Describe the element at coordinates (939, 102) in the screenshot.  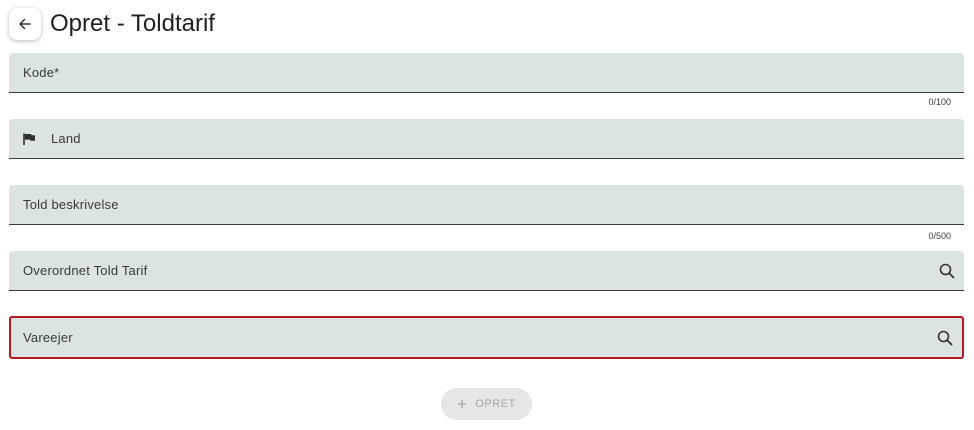
I see `kode-counter: 0/100` at that location.